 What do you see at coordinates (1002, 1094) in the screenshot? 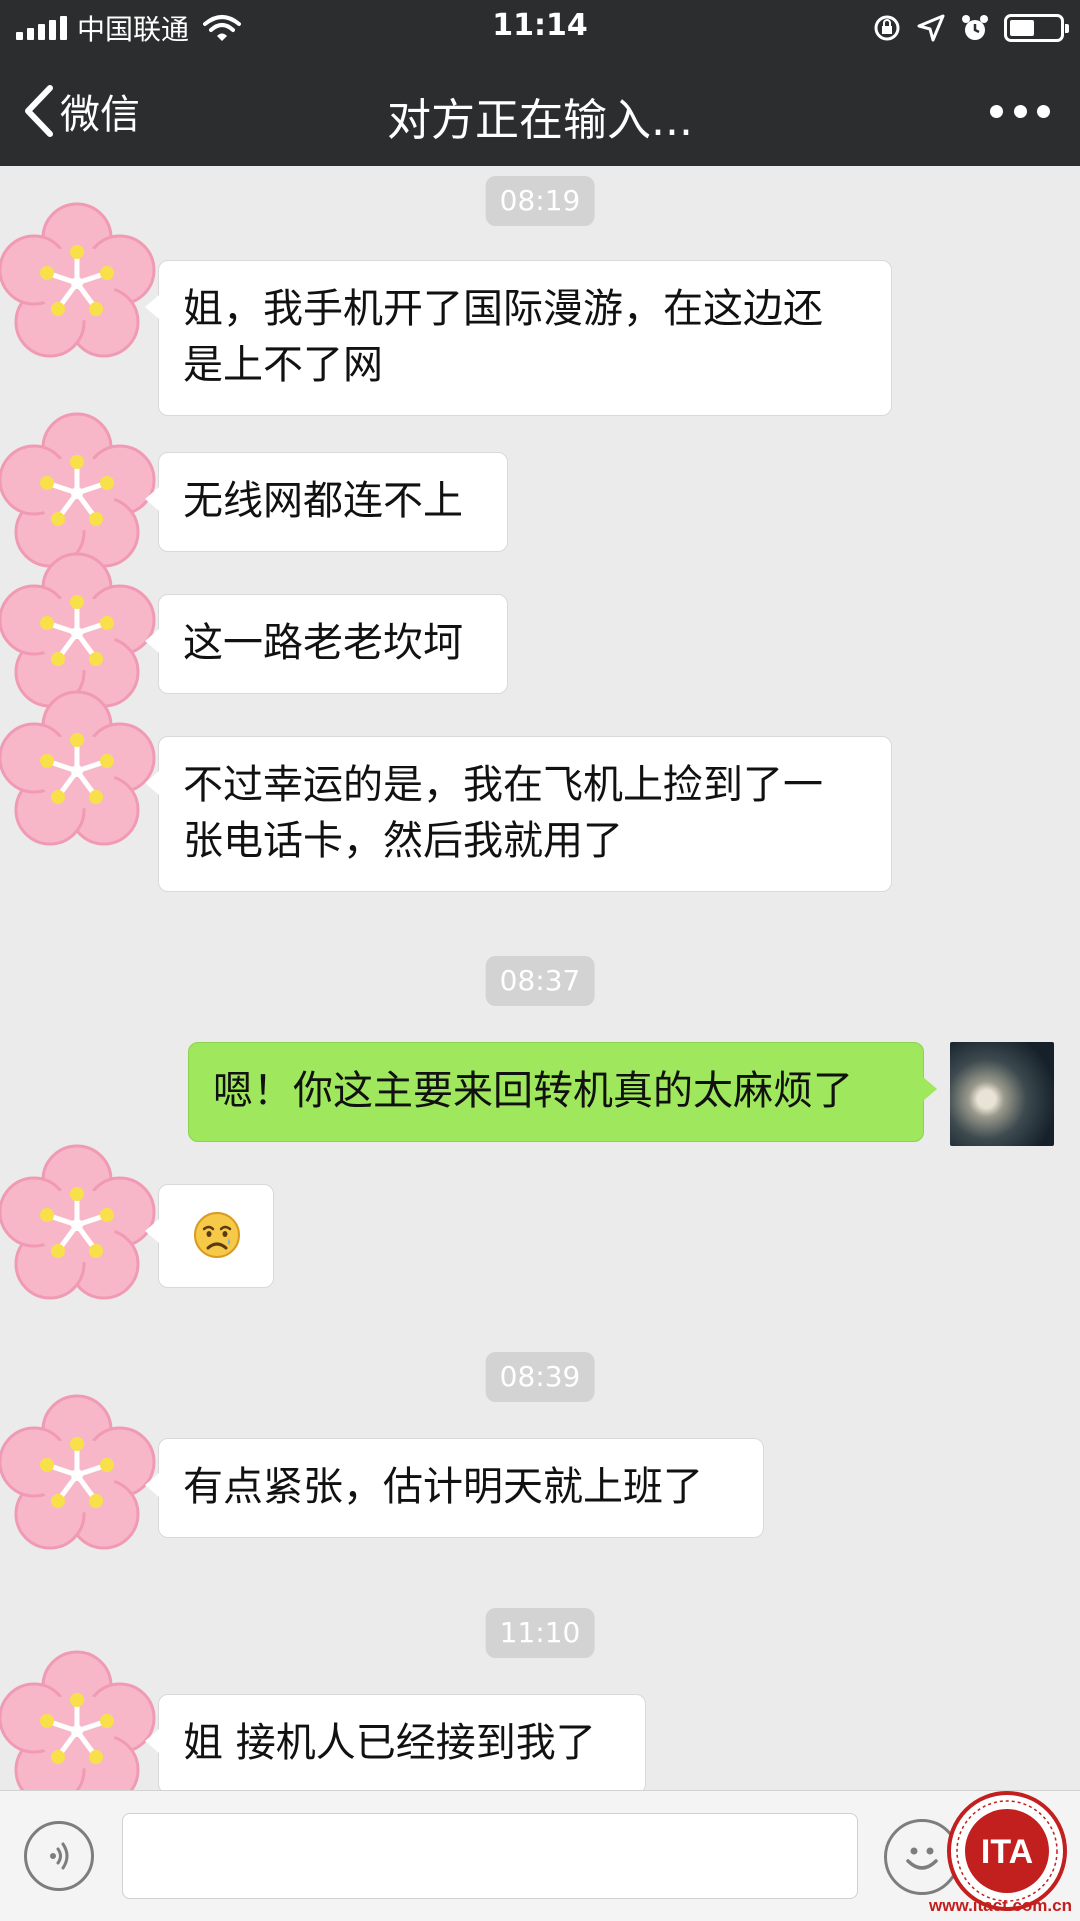
I see `my-avatar` at bounding box center [1002, 1094].